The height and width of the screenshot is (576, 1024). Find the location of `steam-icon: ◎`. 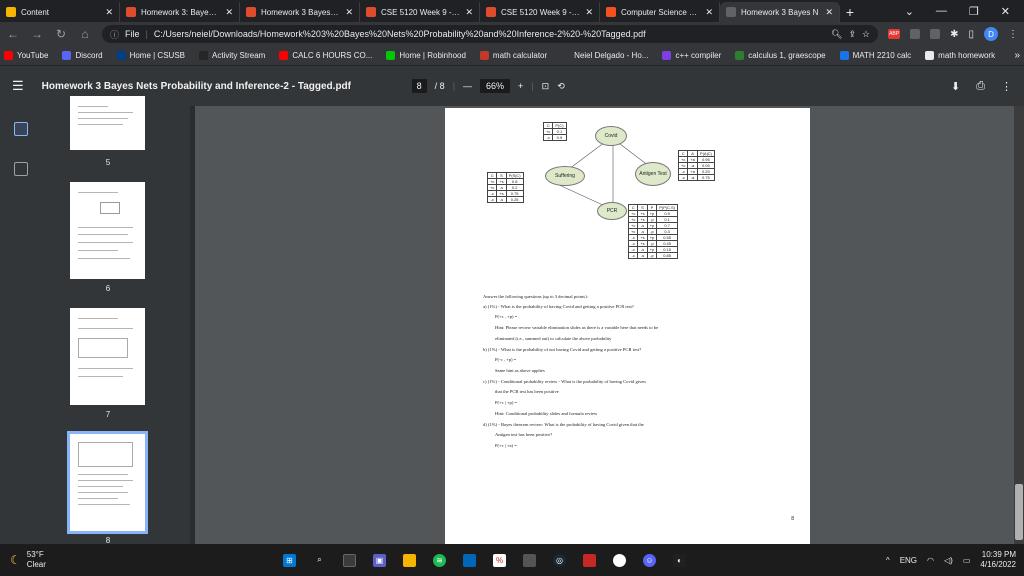

steam-icon: ◎ is located at coordinates (559, 560).